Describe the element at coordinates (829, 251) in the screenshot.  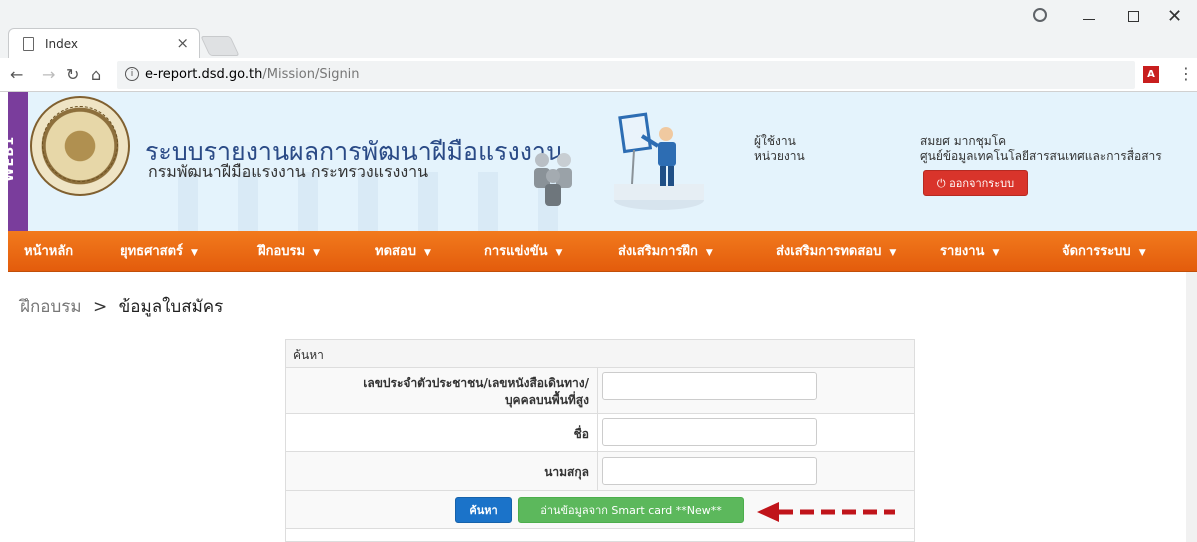
I see `nav-label: ส่งเสริมการทดสอบ` at that location.